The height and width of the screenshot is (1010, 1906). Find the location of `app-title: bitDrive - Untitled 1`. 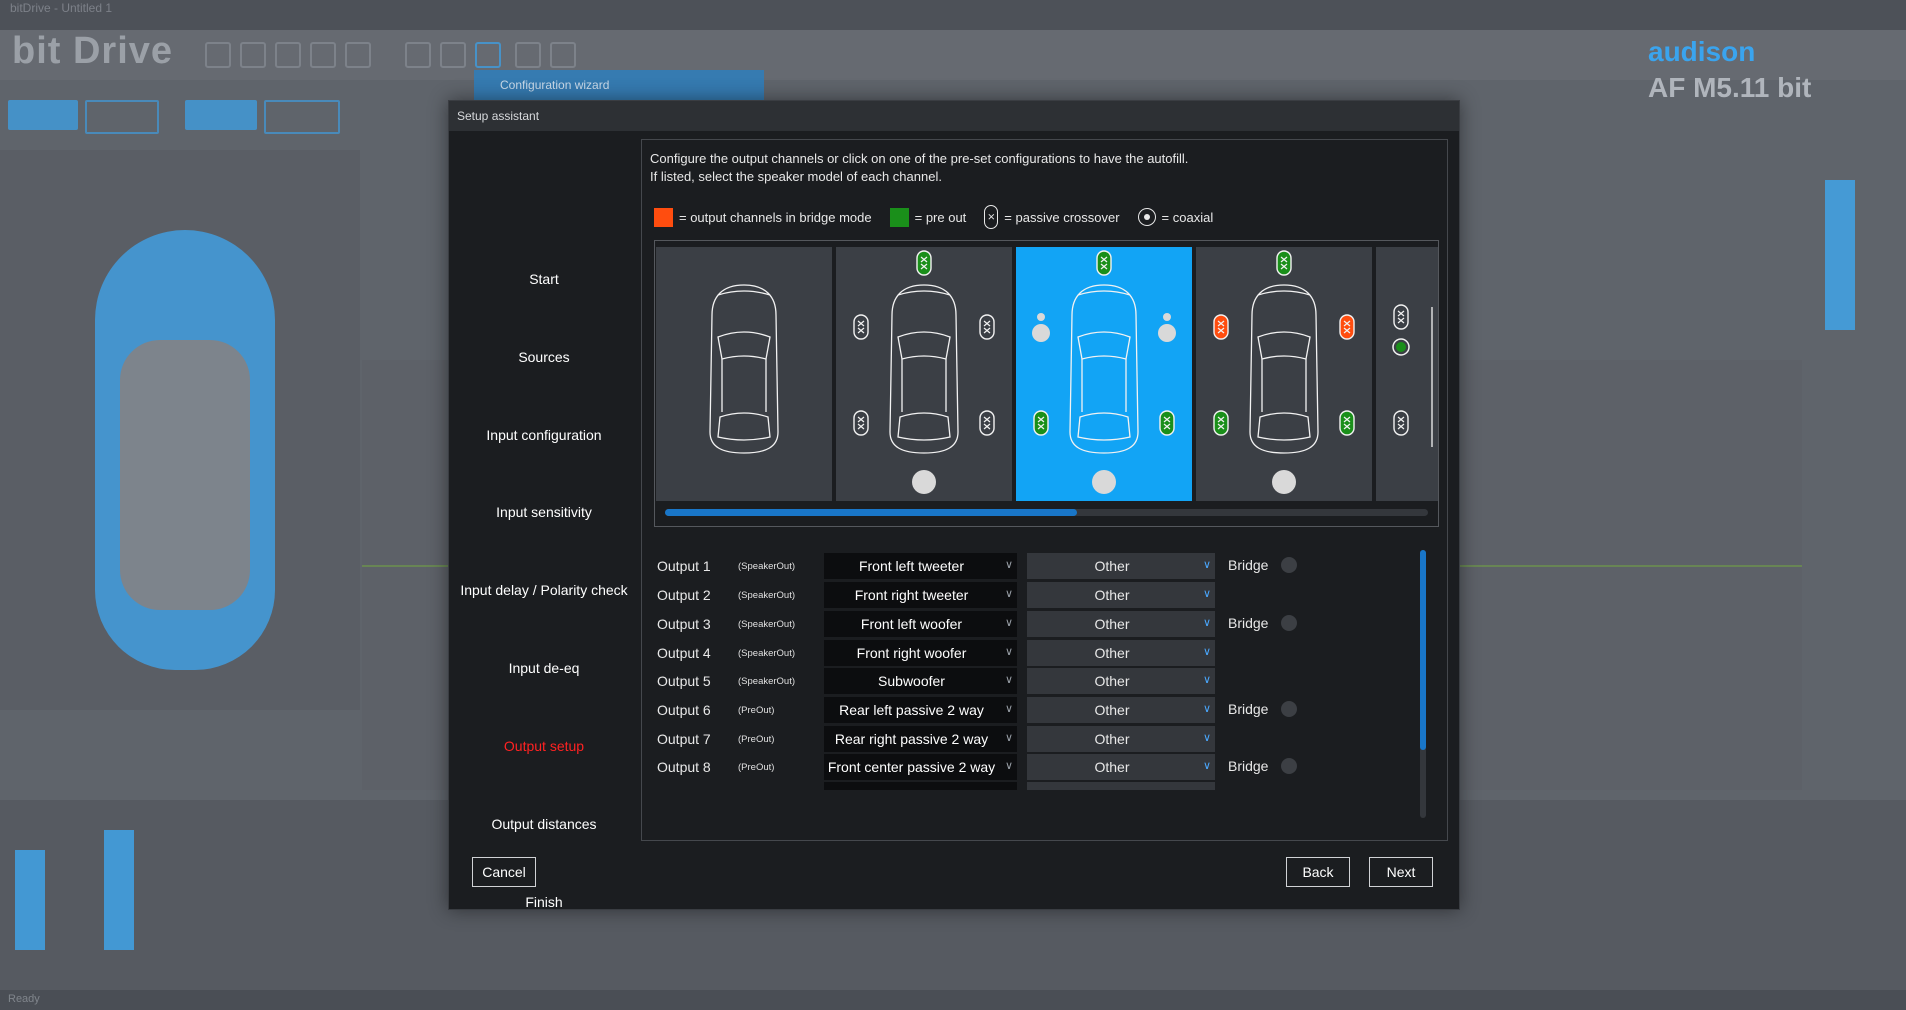

app-title: bitDrive - Untitled 1 is located at coordinates (61, 8).